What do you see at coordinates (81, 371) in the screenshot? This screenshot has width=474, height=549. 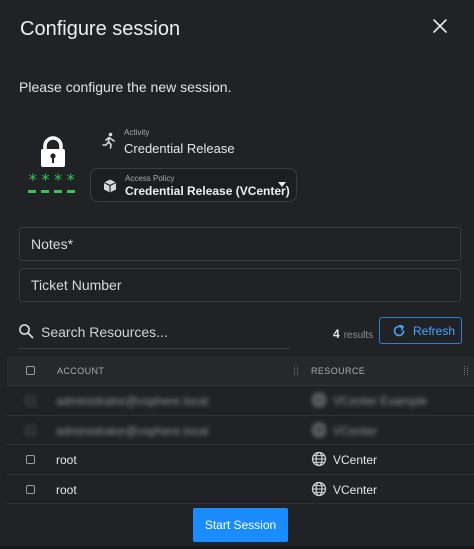 I see `column-header-account: ACCOUNT` at bounding box center [81, 371].